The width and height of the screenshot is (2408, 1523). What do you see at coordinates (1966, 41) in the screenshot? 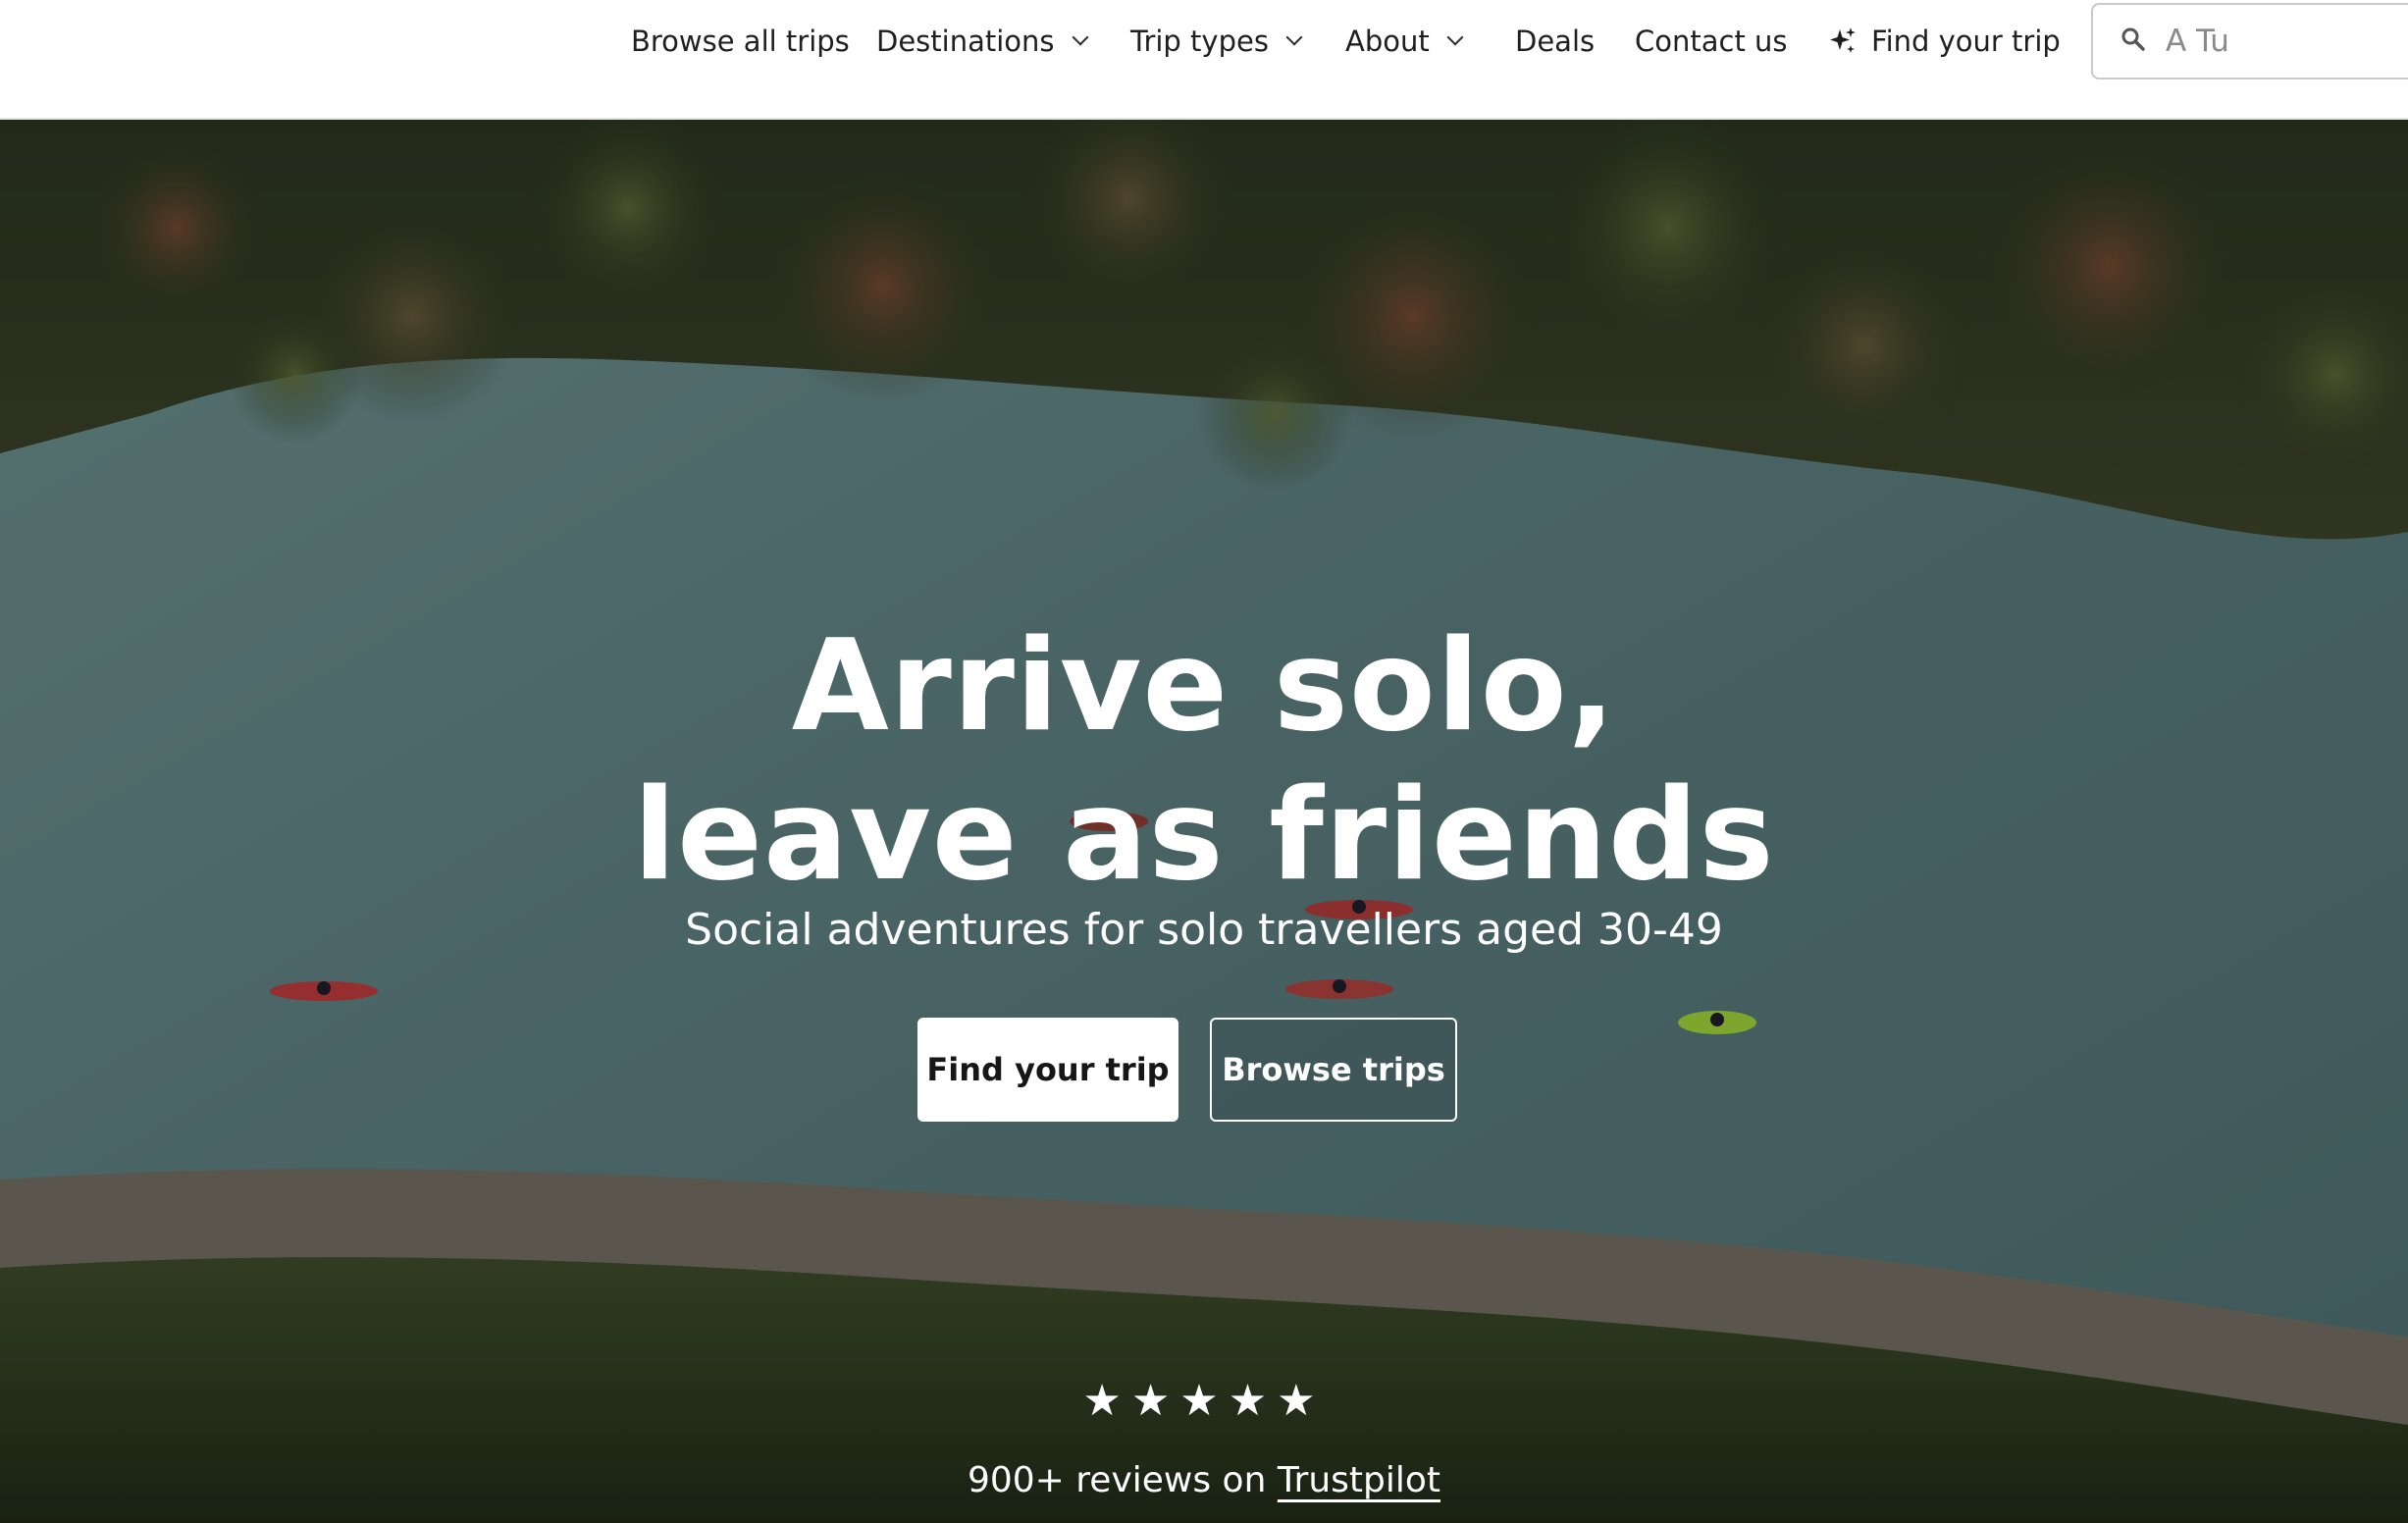
I see `nav-find-your-trip-label: Find your trip` at bounding box center [1966, 41].